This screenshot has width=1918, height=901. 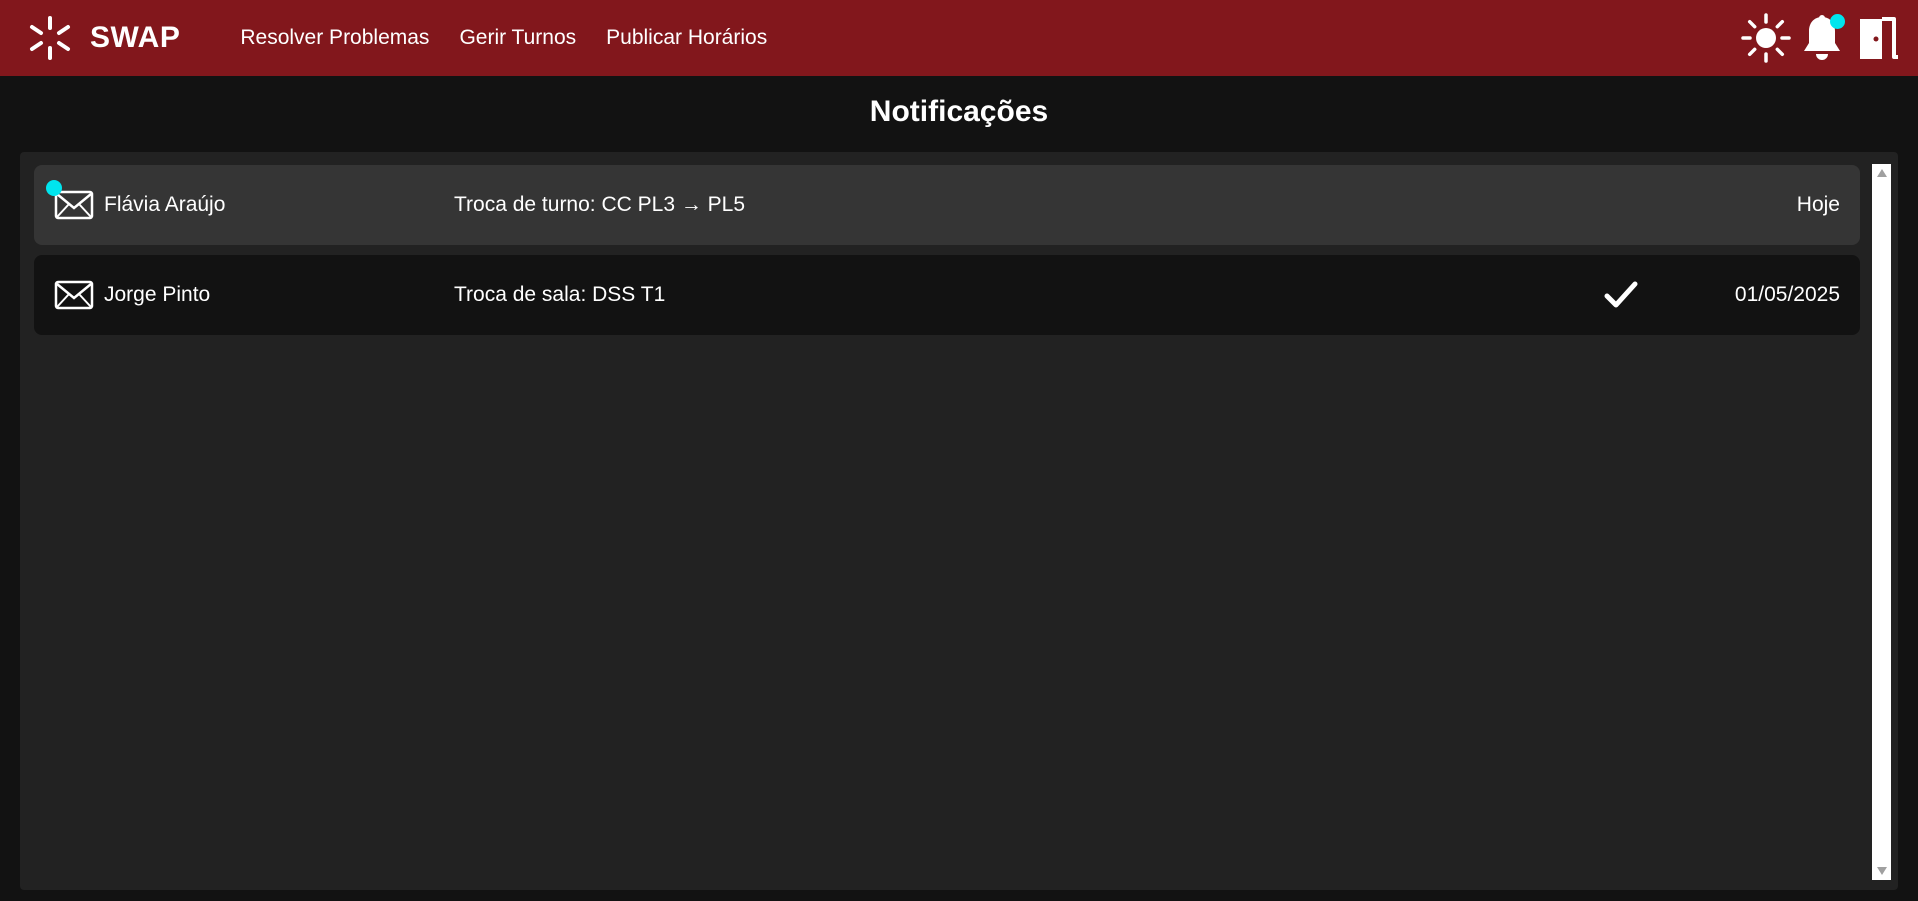 What do you see at coordinates (560, 294) in the screenshot?
I see `notification-subject: Troca de sala: DSS T1` at bounding box center [560, 294].